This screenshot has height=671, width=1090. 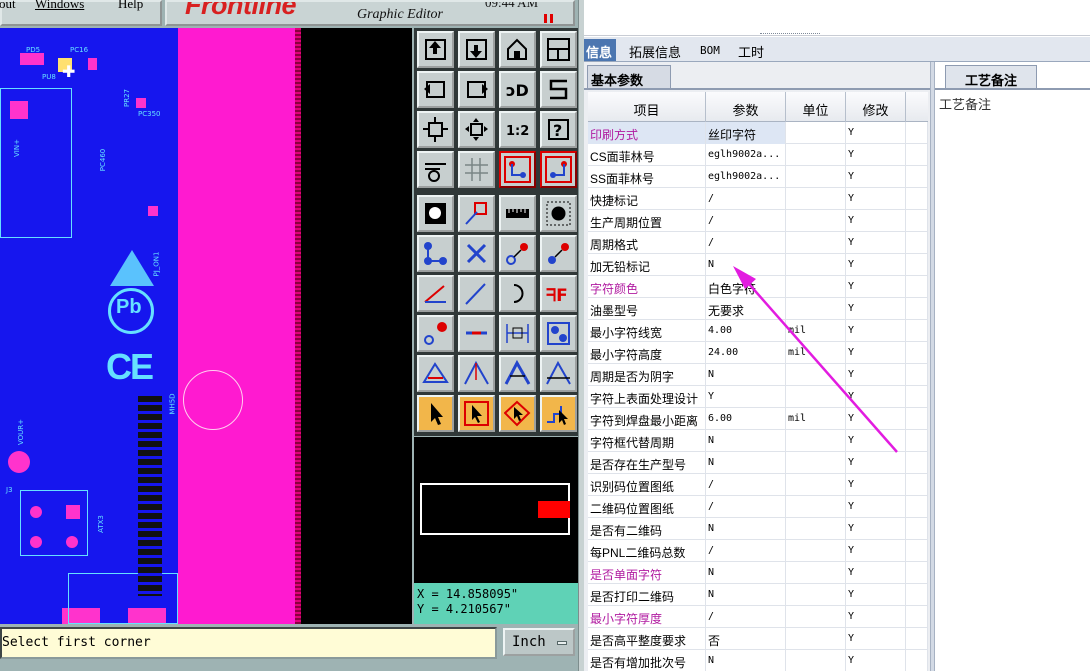 I want to click on menu-item-windows: Windows, so click(x=59, y=6).